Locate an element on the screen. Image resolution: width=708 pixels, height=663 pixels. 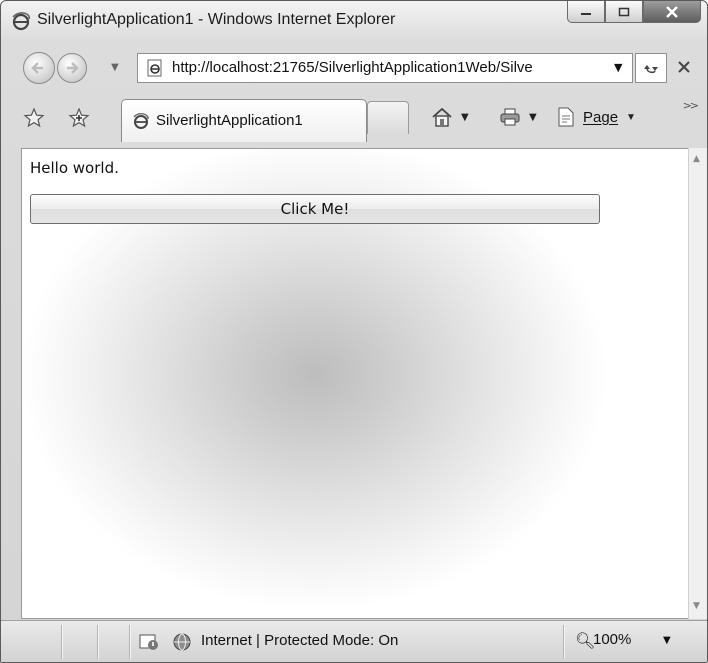
status-bar: Internet | Protected Mode: On 🔍︎ 100% ▼ is located at coordinates (354, 641).